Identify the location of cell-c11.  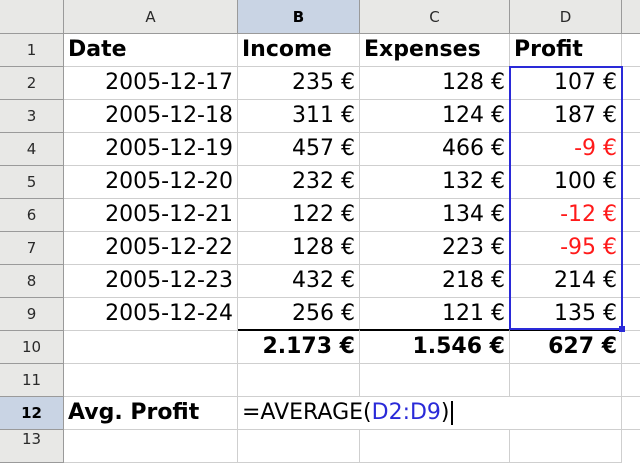
(435, 380).